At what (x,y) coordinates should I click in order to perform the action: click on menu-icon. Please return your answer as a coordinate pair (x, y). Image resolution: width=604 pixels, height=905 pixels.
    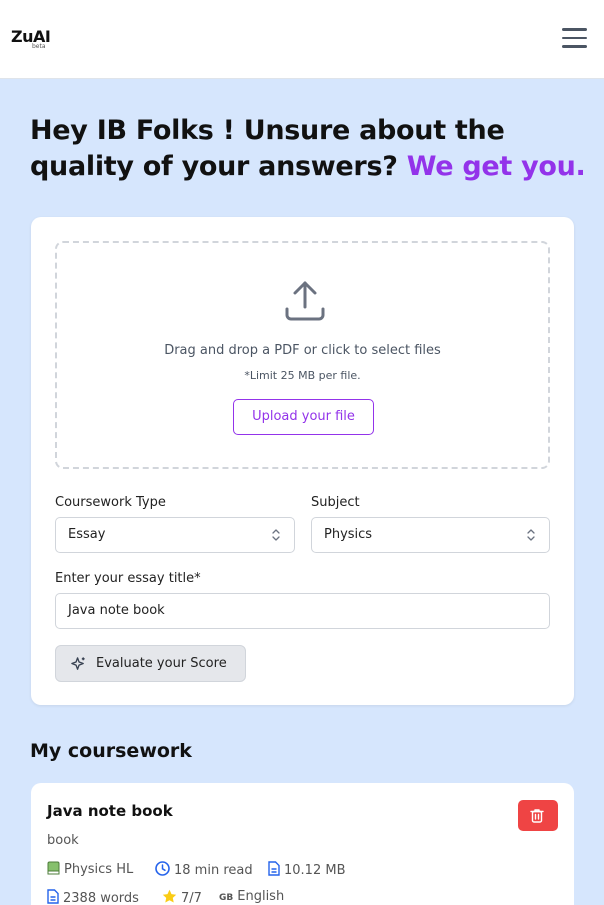
    Looking at the image, I should click on (574, 29).